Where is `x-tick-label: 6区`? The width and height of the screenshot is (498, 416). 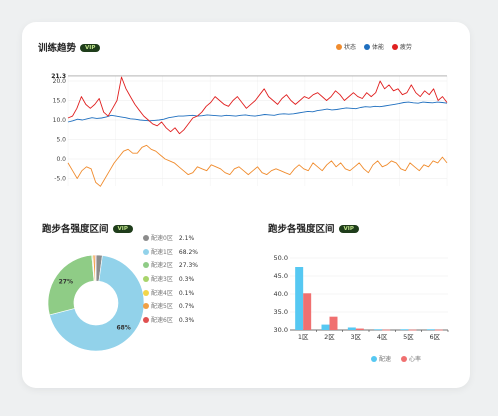
x-tick-label: 6区 is located at coordinates (435, 337).